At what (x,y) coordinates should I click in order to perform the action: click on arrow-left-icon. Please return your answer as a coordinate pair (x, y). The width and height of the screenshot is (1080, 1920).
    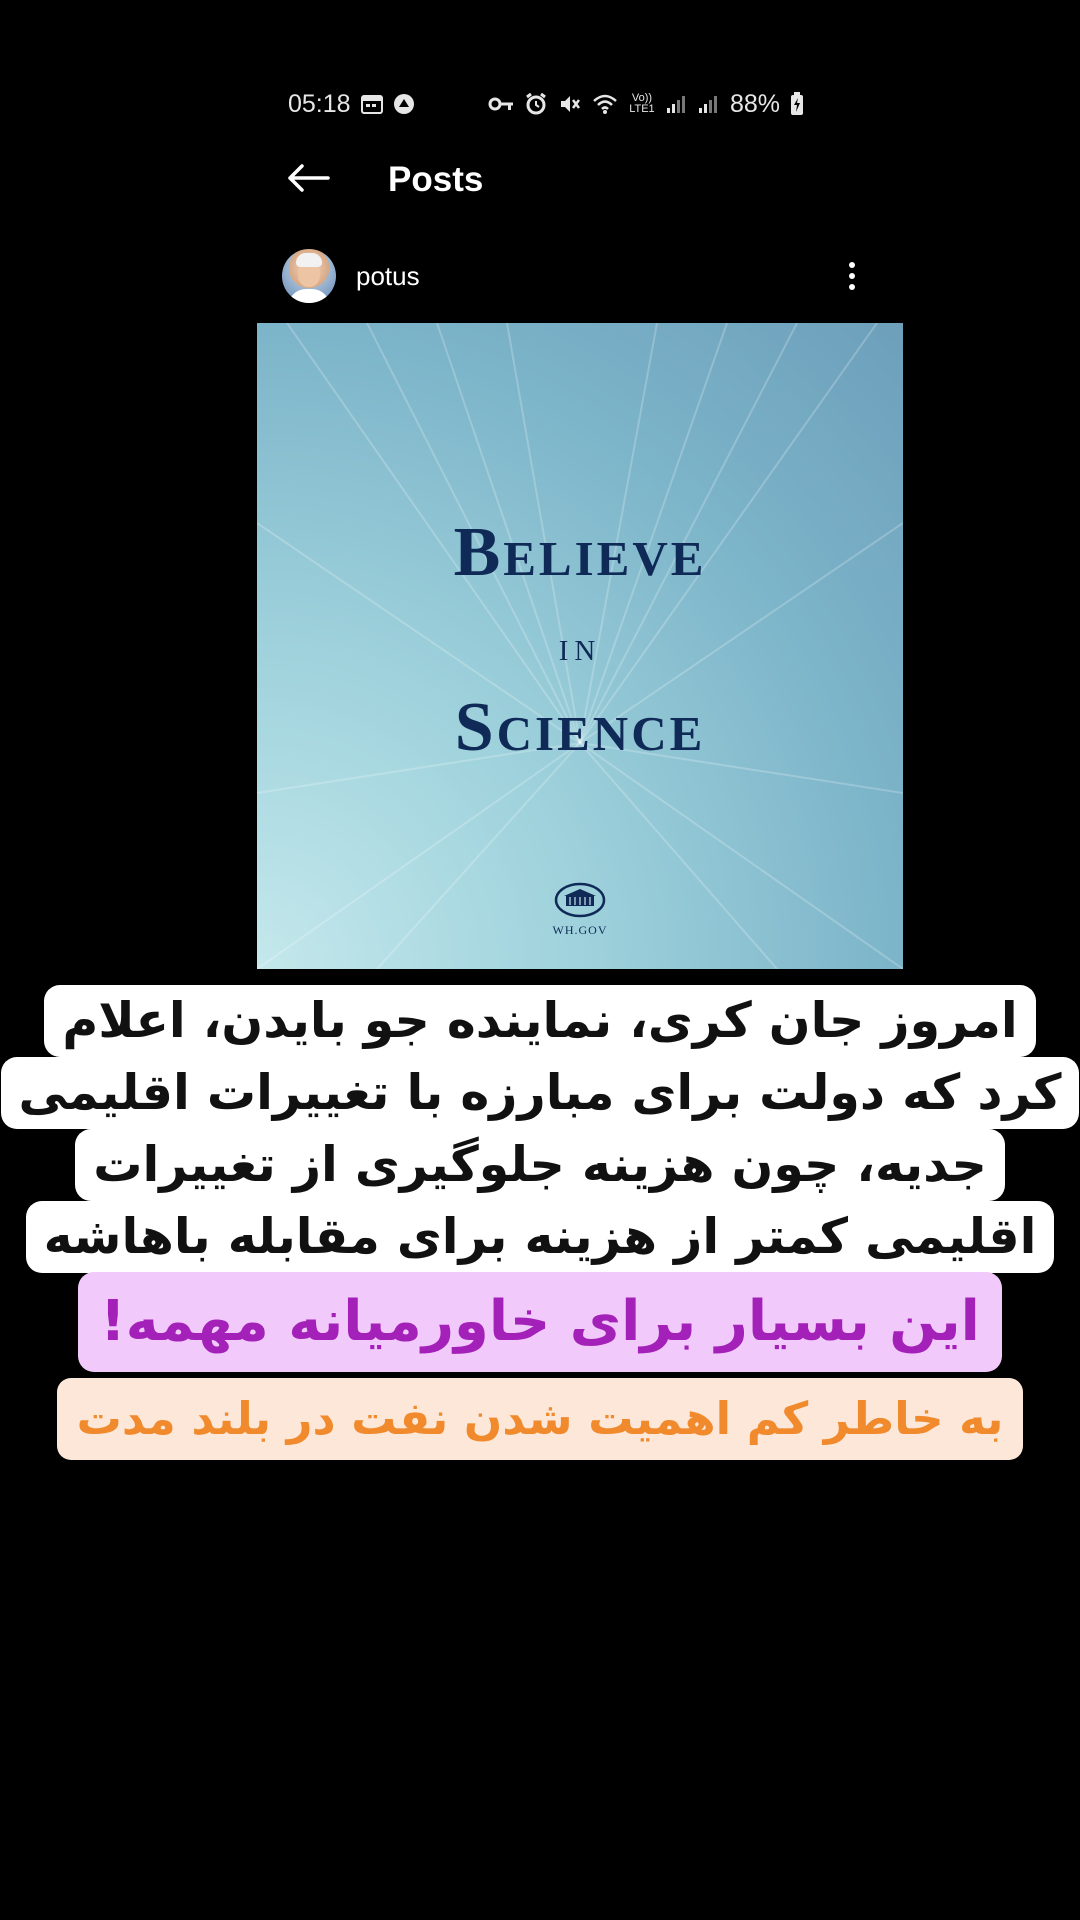
    Looking at the image, I should click on (308, 180).